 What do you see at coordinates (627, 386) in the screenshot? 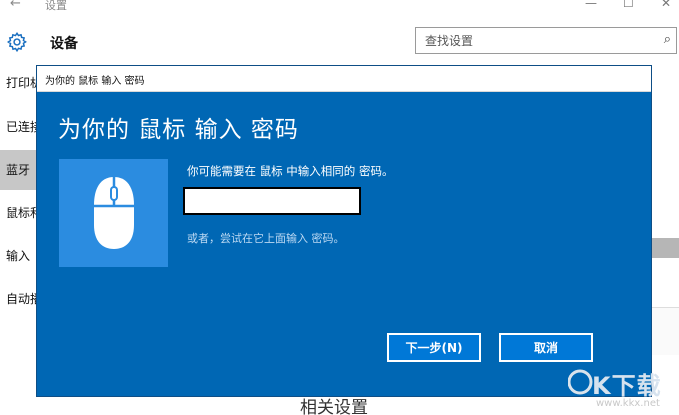
I see `watermark-text: K下载` at bounding box center [627, 386].